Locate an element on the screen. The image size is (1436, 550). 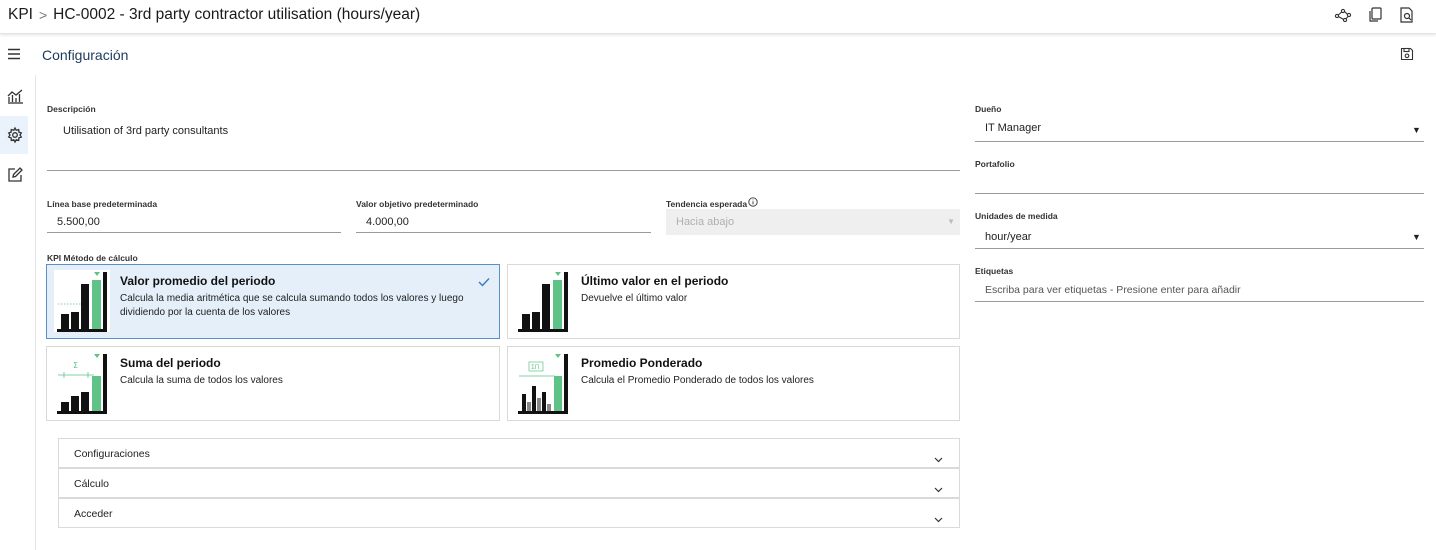
search-document-icon is located at coordinates (1407, 15).